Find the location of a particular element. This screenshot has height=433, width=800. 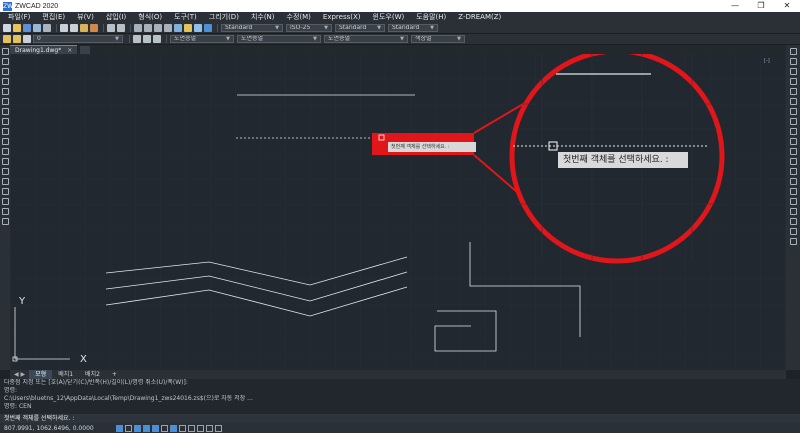

cut-icon is located at coordinates (64, 27).